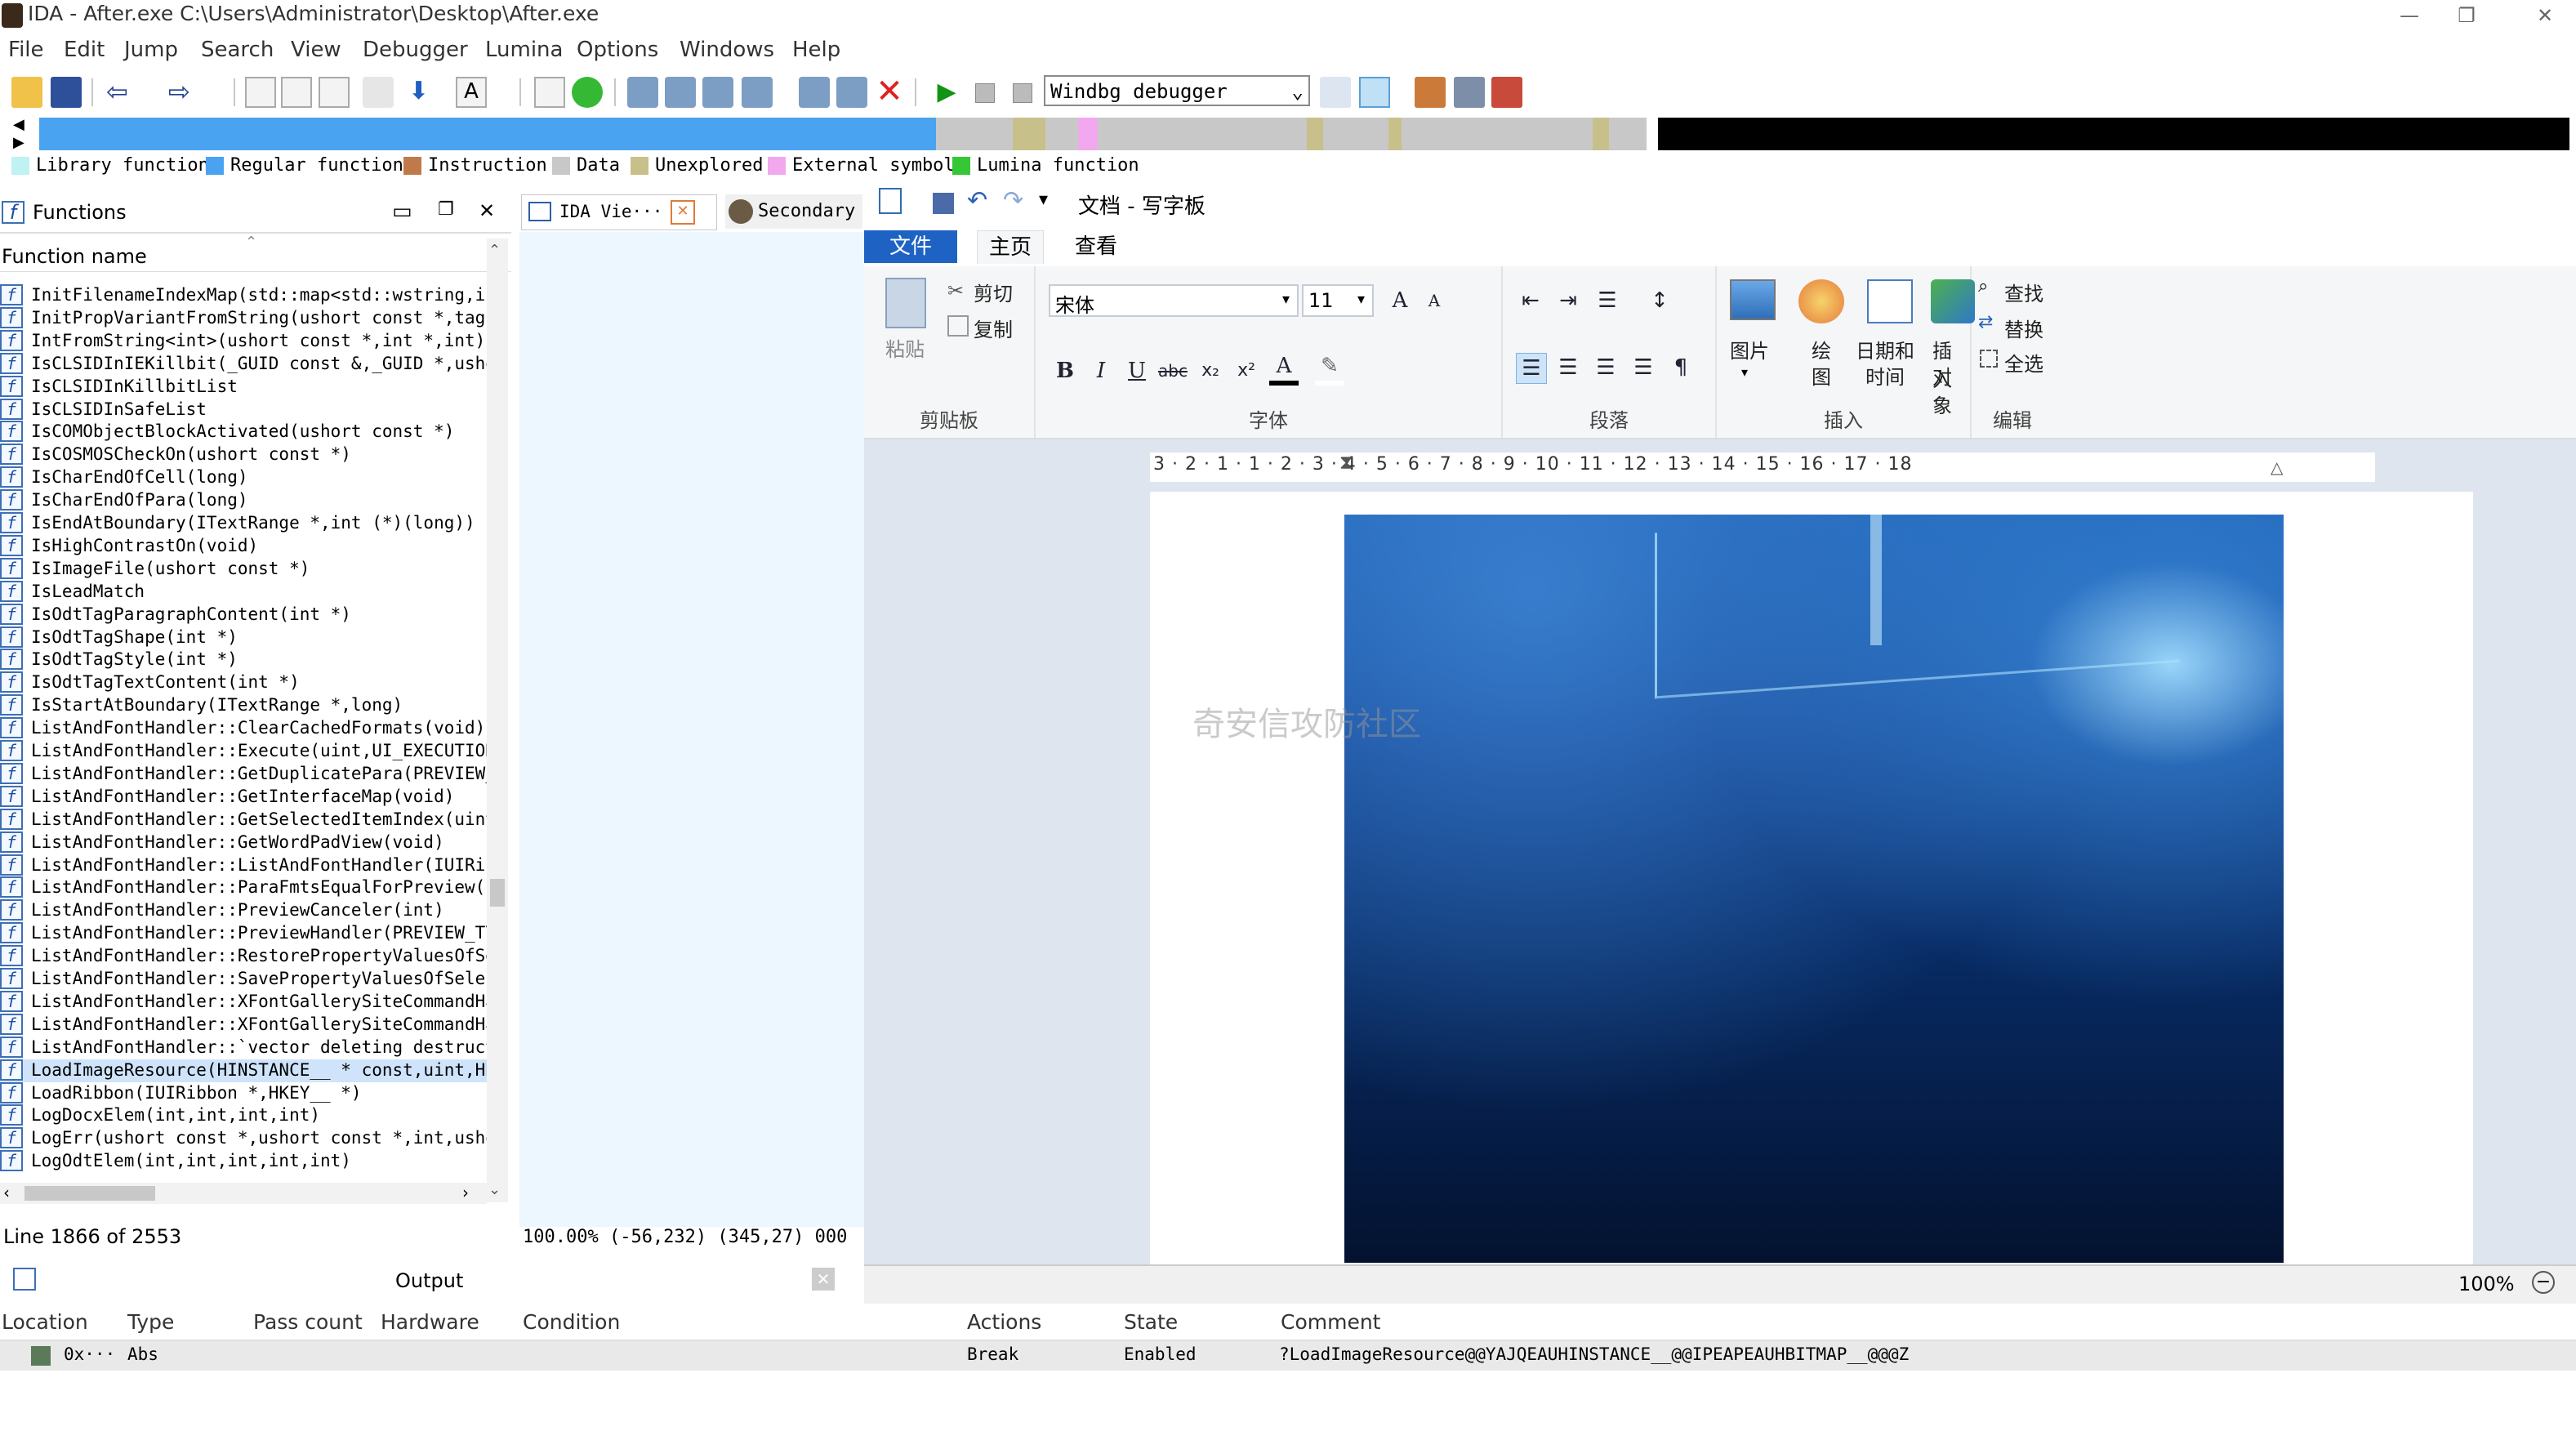 The width and height of the screenshot is (2576, 1449). What do you see at coordinates (910, 246) in the screenshot?
I see `tab-file: 文件` at bounding box center [910, 246].